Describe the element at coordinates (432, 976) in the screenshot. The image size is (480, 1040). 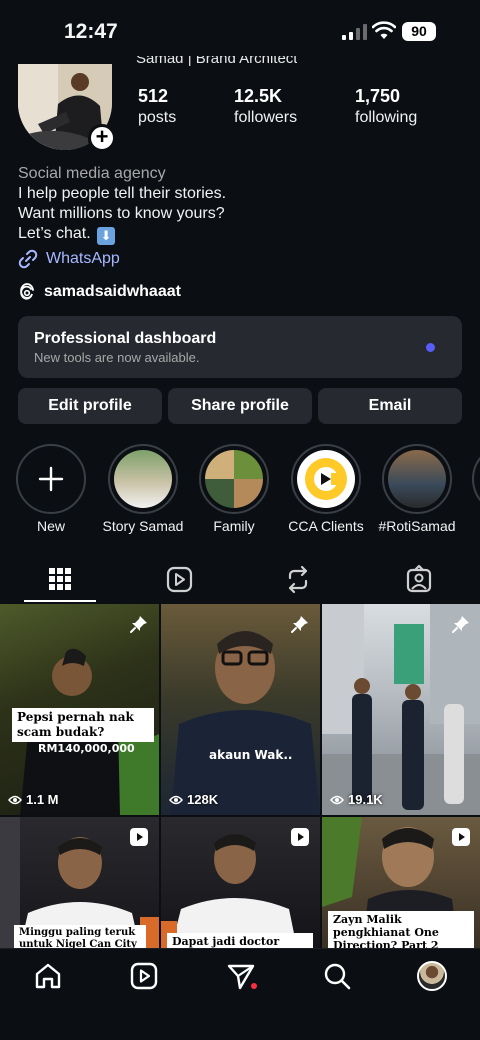
I see `profile-avatar-tab` at that location.